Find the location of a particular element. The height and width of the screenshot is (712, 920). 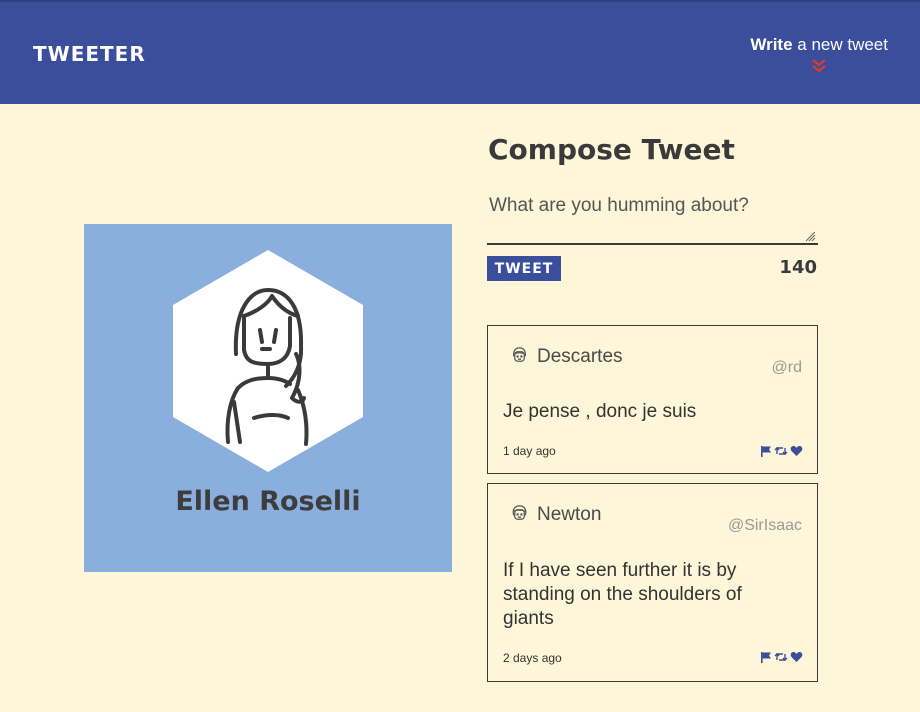

tweet-timestamp: 2 days ago is located at coordinates (532, 658).